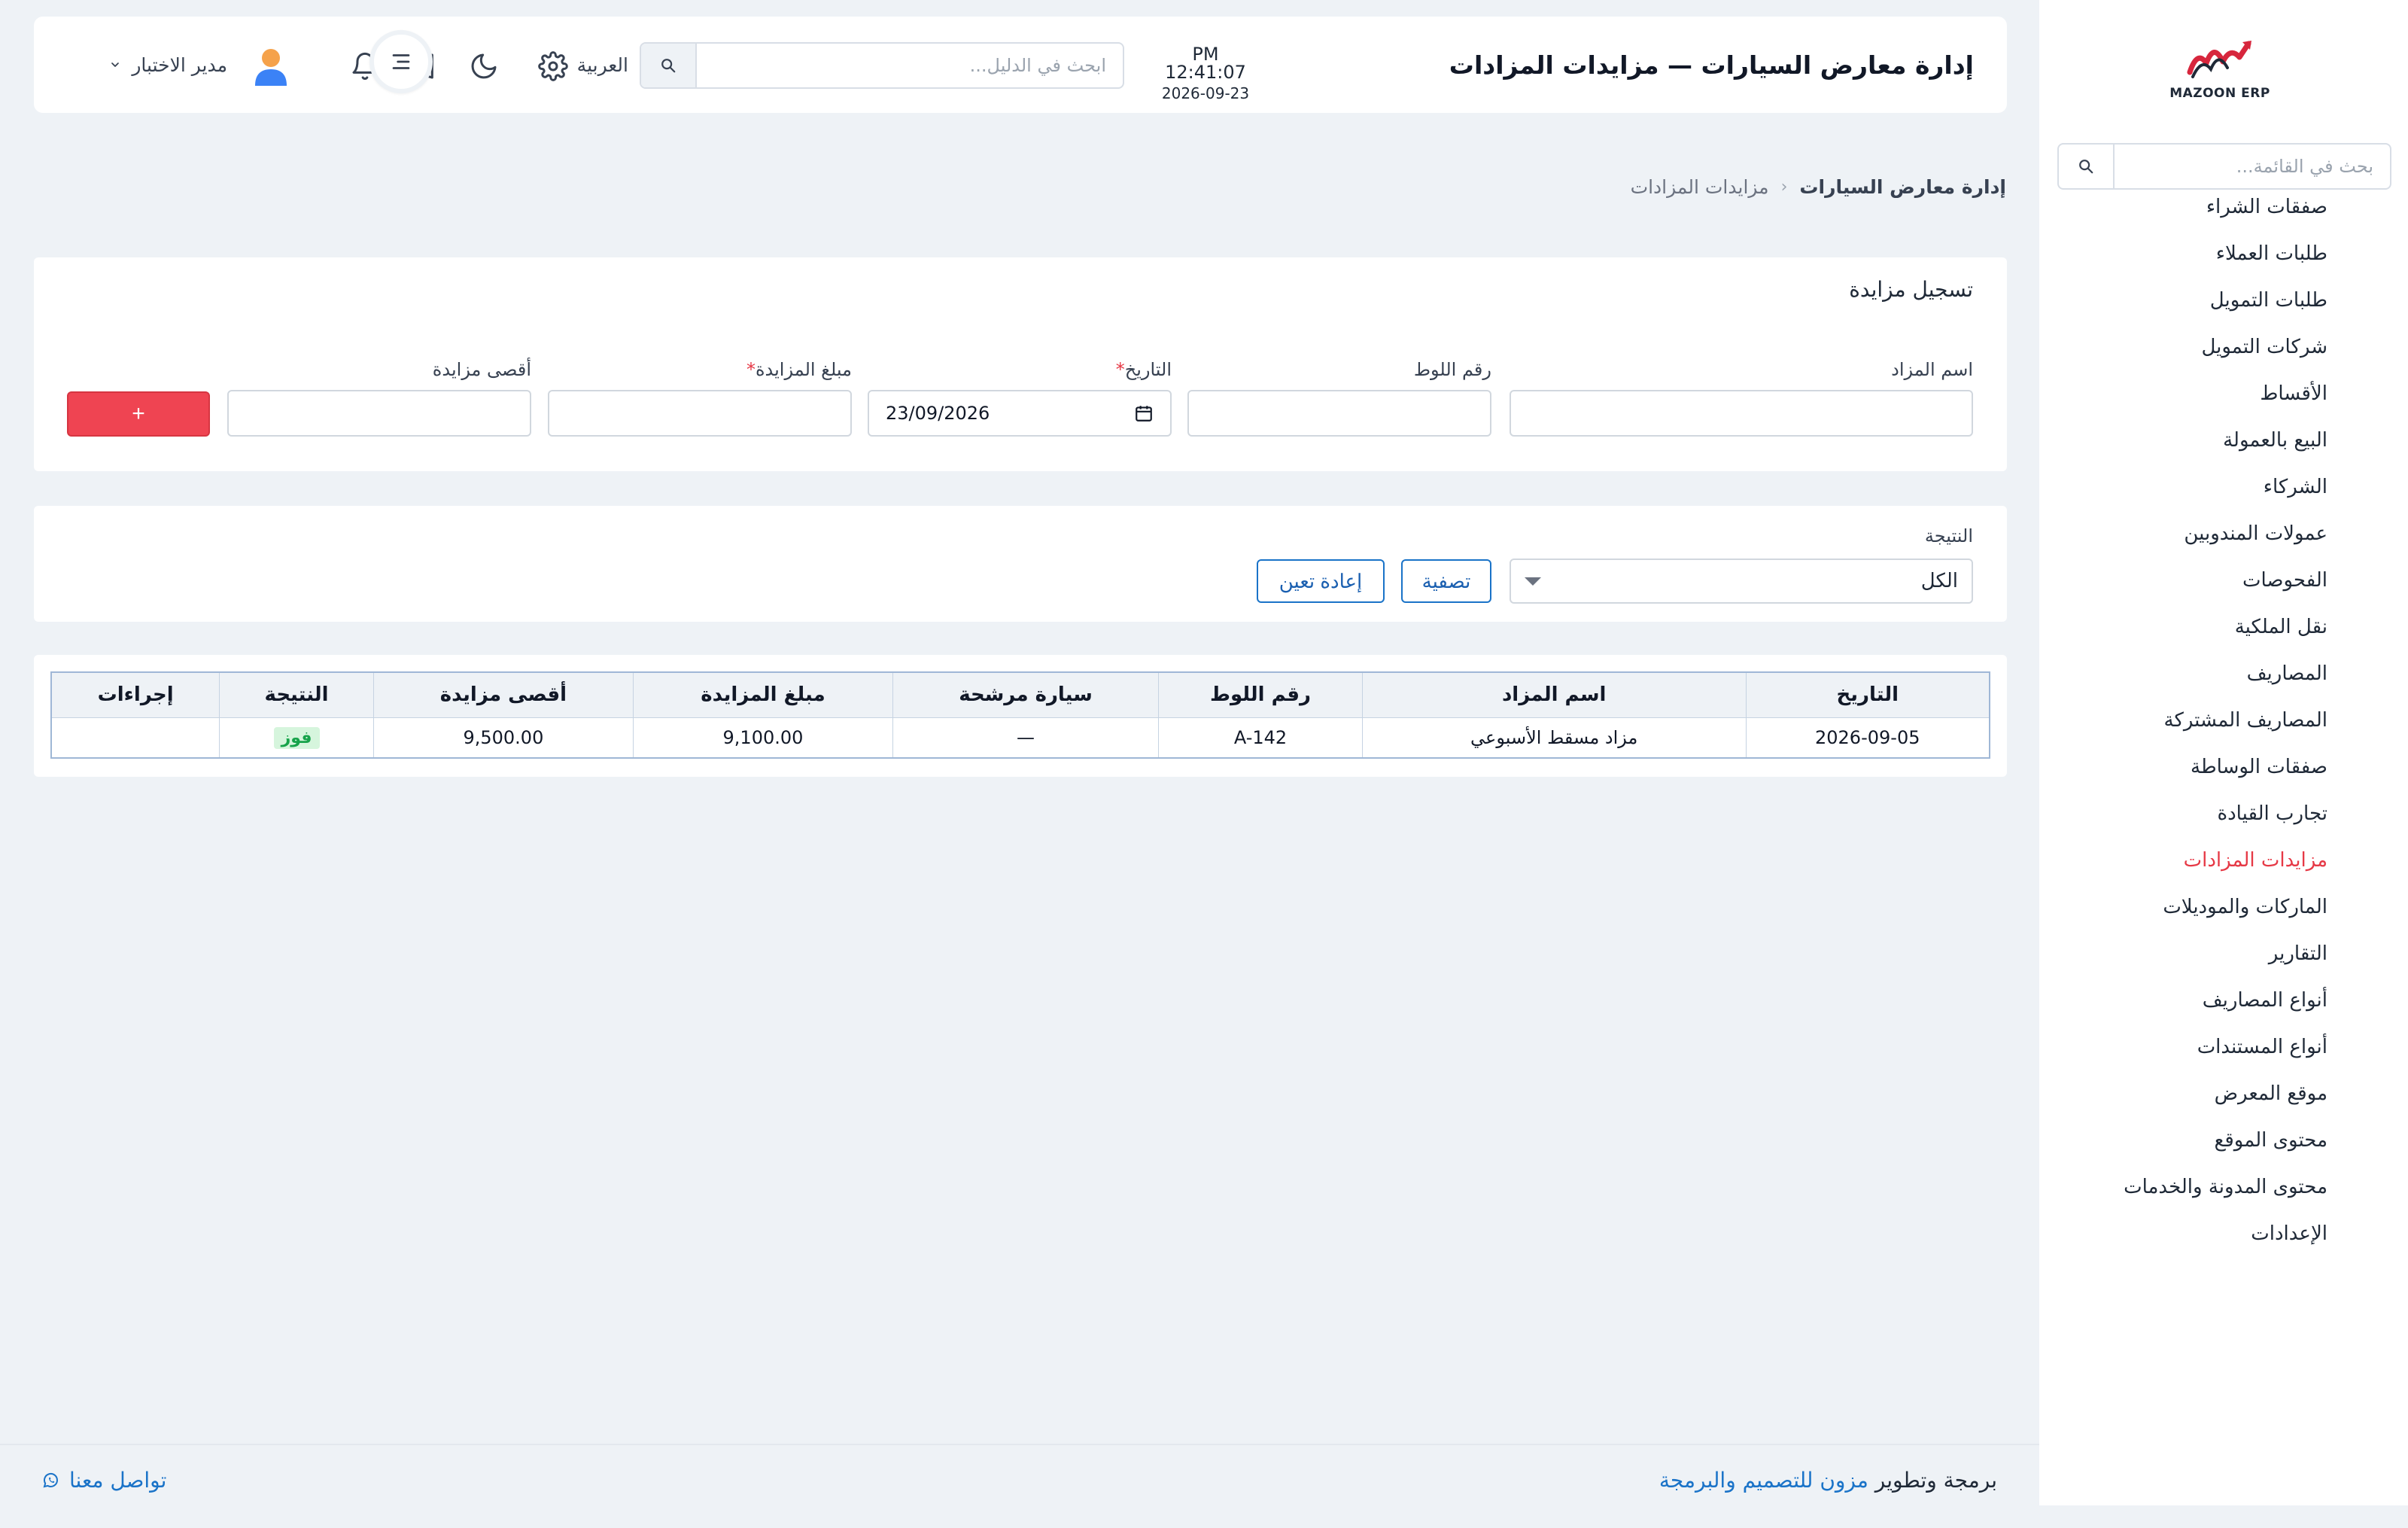 The width and height of the screenshot is (2408, 1528). What do you see at coordinates (1339, 413) in the screenshot?
I see `lot-number-input` at bounding box center [1339, 413].